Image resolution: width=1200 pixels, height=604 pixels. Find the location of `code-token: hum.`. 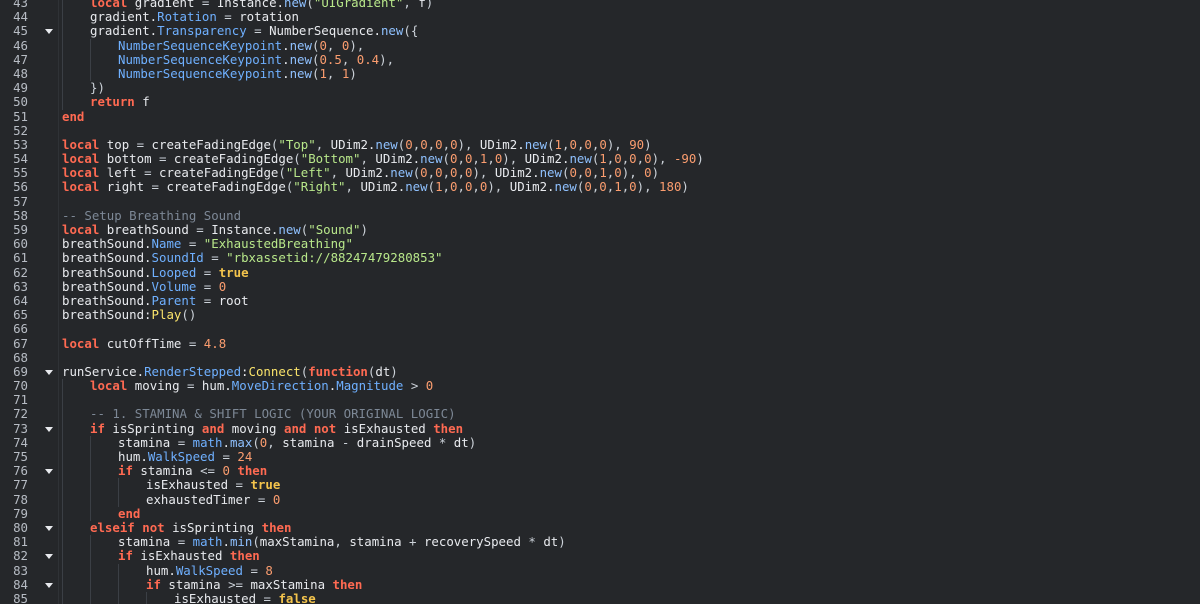

code-token: hum. is located at coordinates (161, 570).